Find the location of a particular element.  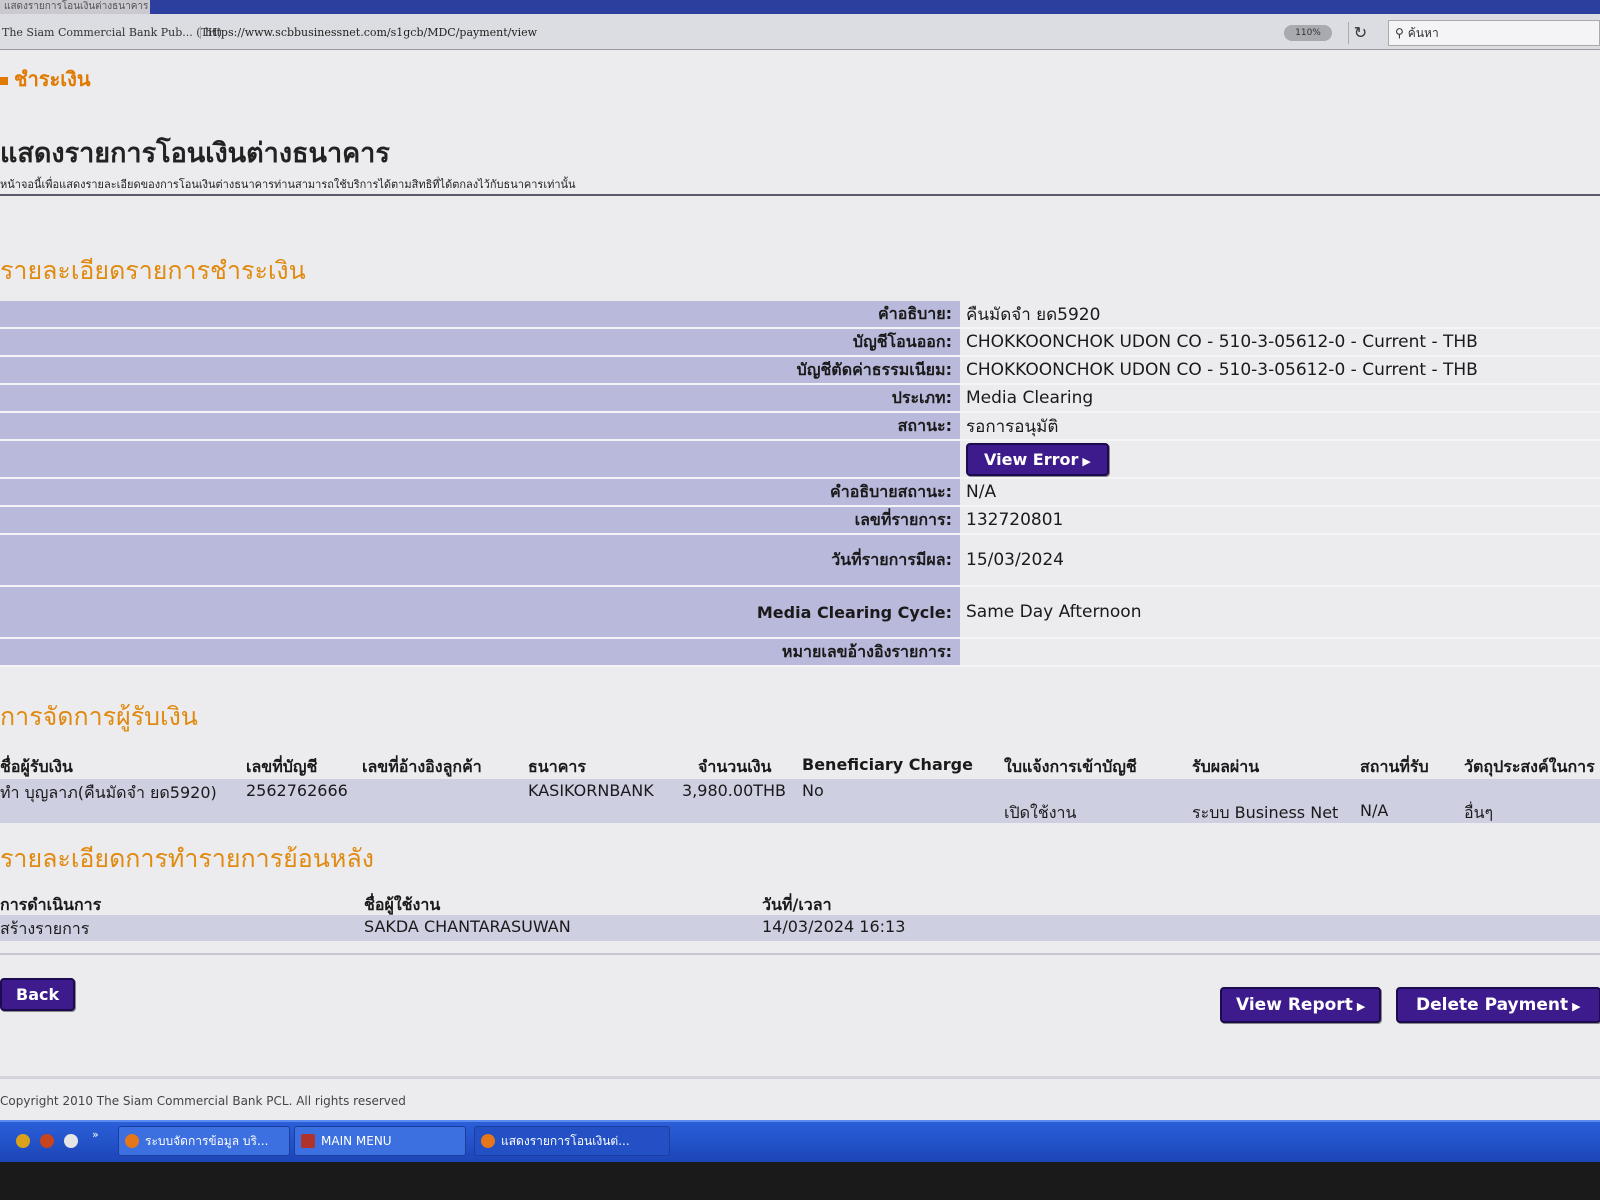

taskbar-item-main-menu: MAIN MENU is located at coordinates (380, 1141).